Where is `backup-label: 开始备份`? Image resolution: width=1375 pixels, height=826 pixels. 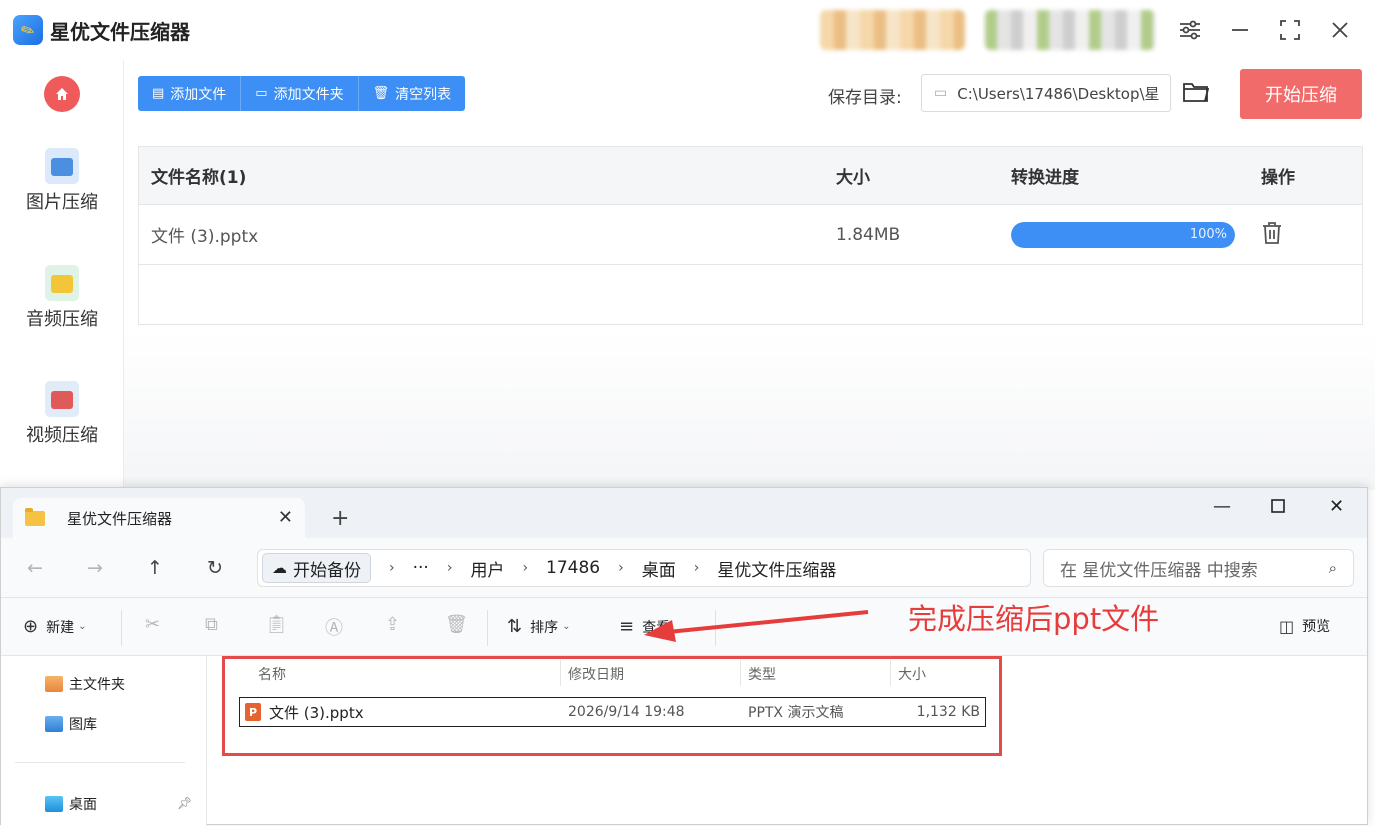 backup-label: 开始备份 is located at coordinates (327, 570).